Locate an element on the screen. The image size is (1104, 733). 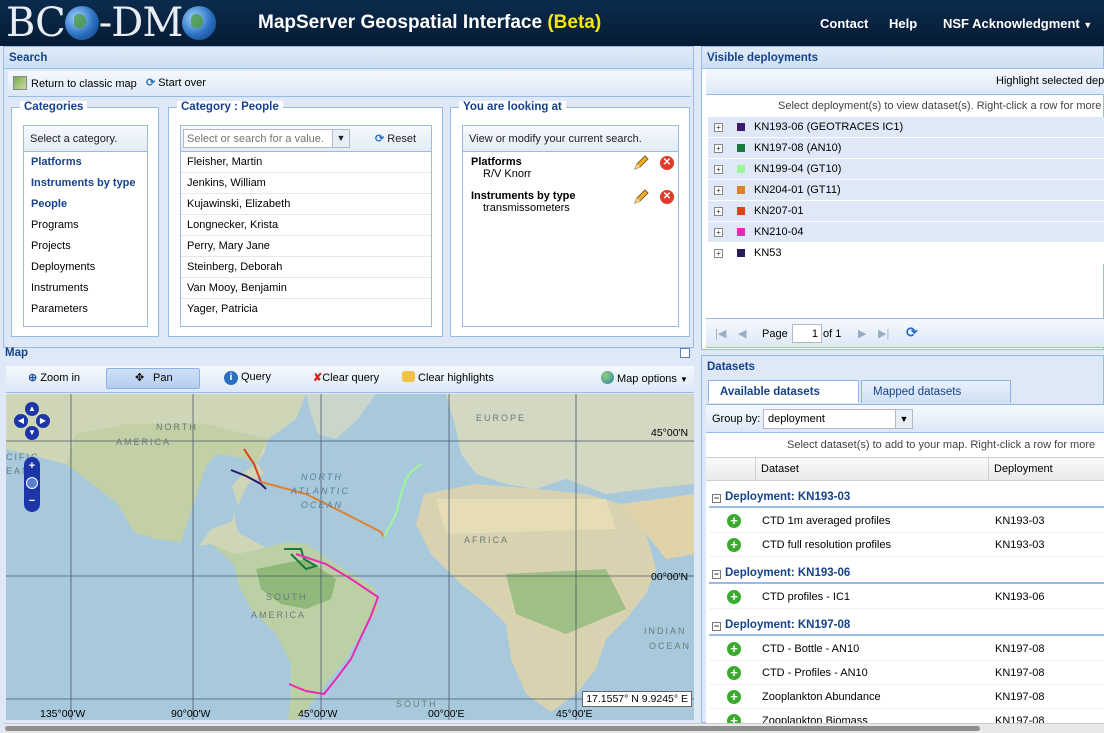
dataset-row: + CTD full resolution profiles KN193-03 is located at coordinates (906, 545).